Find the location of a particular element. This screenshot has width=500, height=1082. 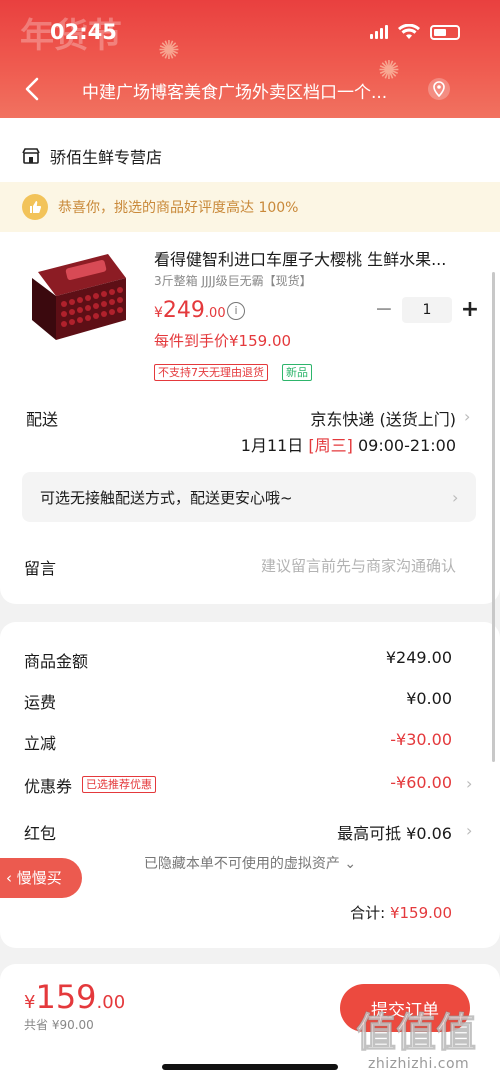

product-price: ¥ 249 .00 is located at coordinates (190, 310).